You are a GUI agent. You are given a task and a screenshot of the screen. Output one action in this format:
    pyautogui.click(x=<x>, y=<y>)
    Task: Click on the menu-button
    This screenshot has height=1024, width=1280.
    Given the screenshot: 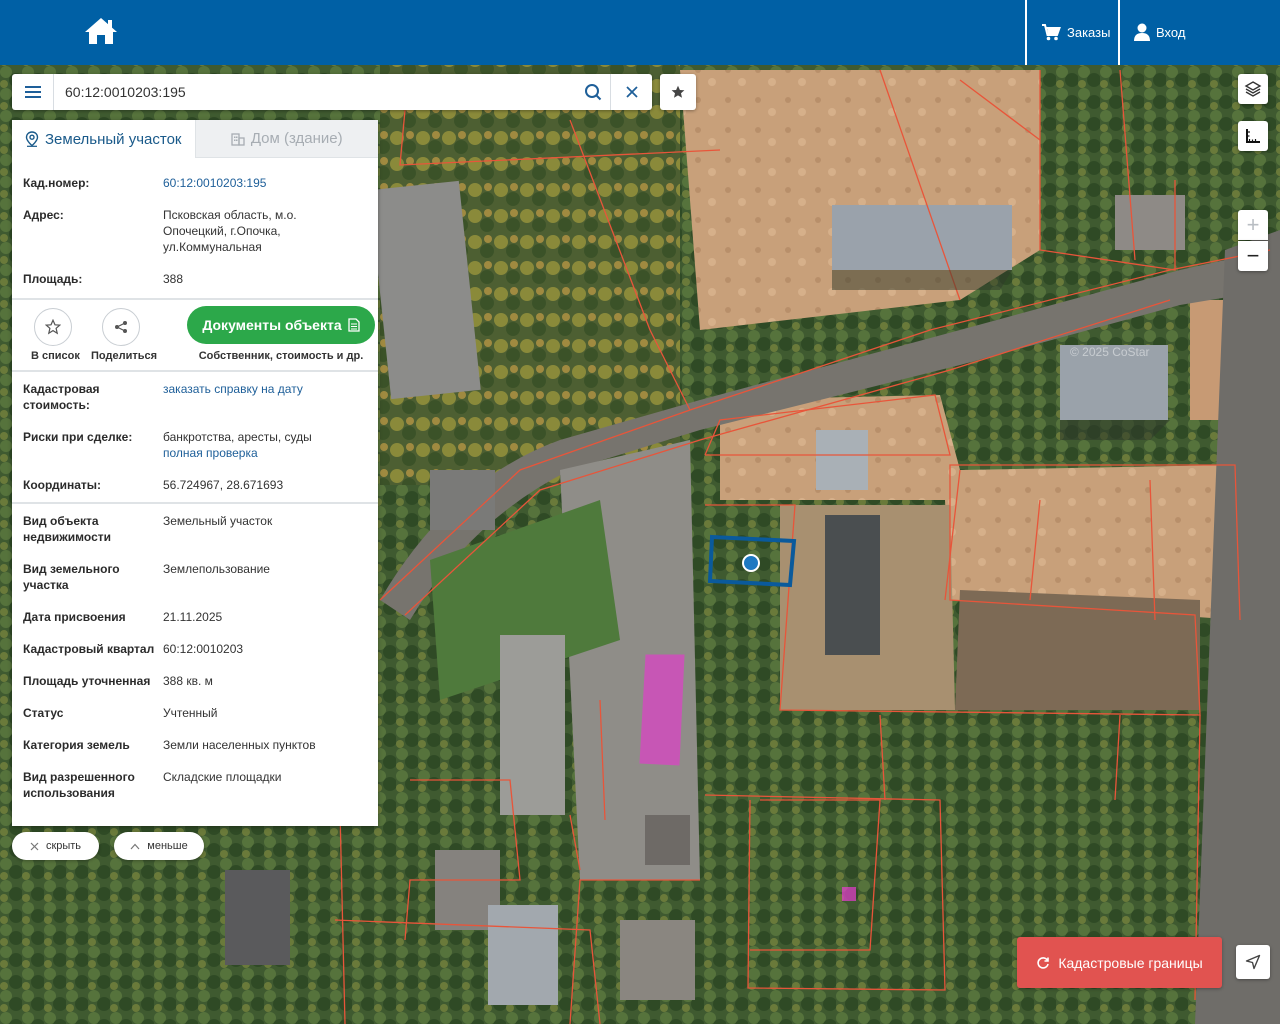 What is the action you would take?
    pyautogui.click(x=33, y=92)
    